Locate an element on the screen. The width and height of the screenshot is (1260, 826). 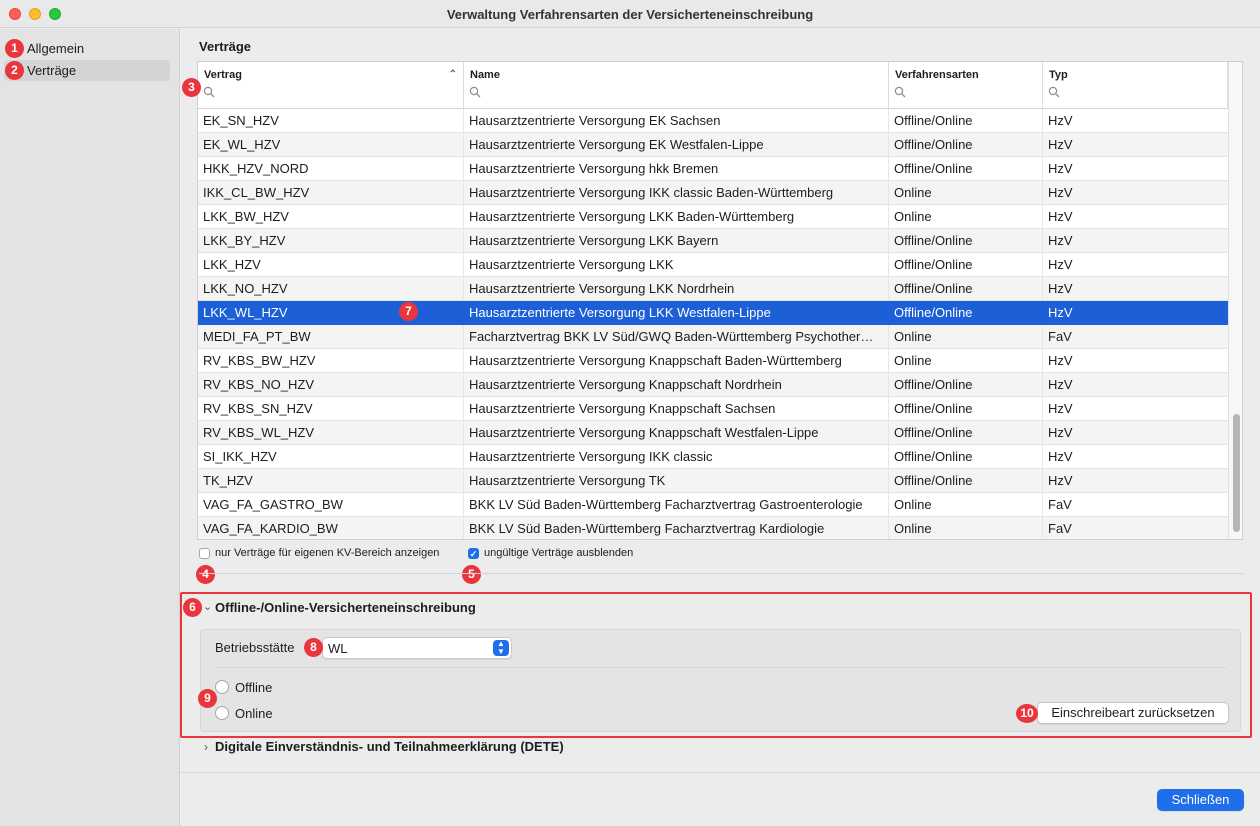
sort-ascending-icon: ⌃ is located at coordinates (452, 74).